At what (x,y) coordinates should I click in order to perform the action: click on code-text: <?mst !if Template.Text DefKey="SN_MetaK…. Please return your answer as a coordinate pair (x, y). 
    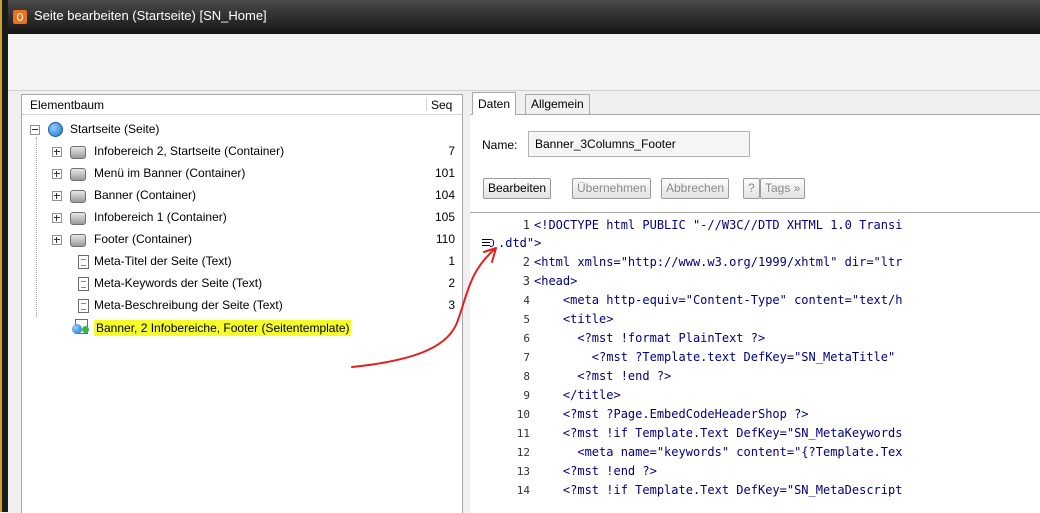
    Looking at the image, I should click on (718, 433).